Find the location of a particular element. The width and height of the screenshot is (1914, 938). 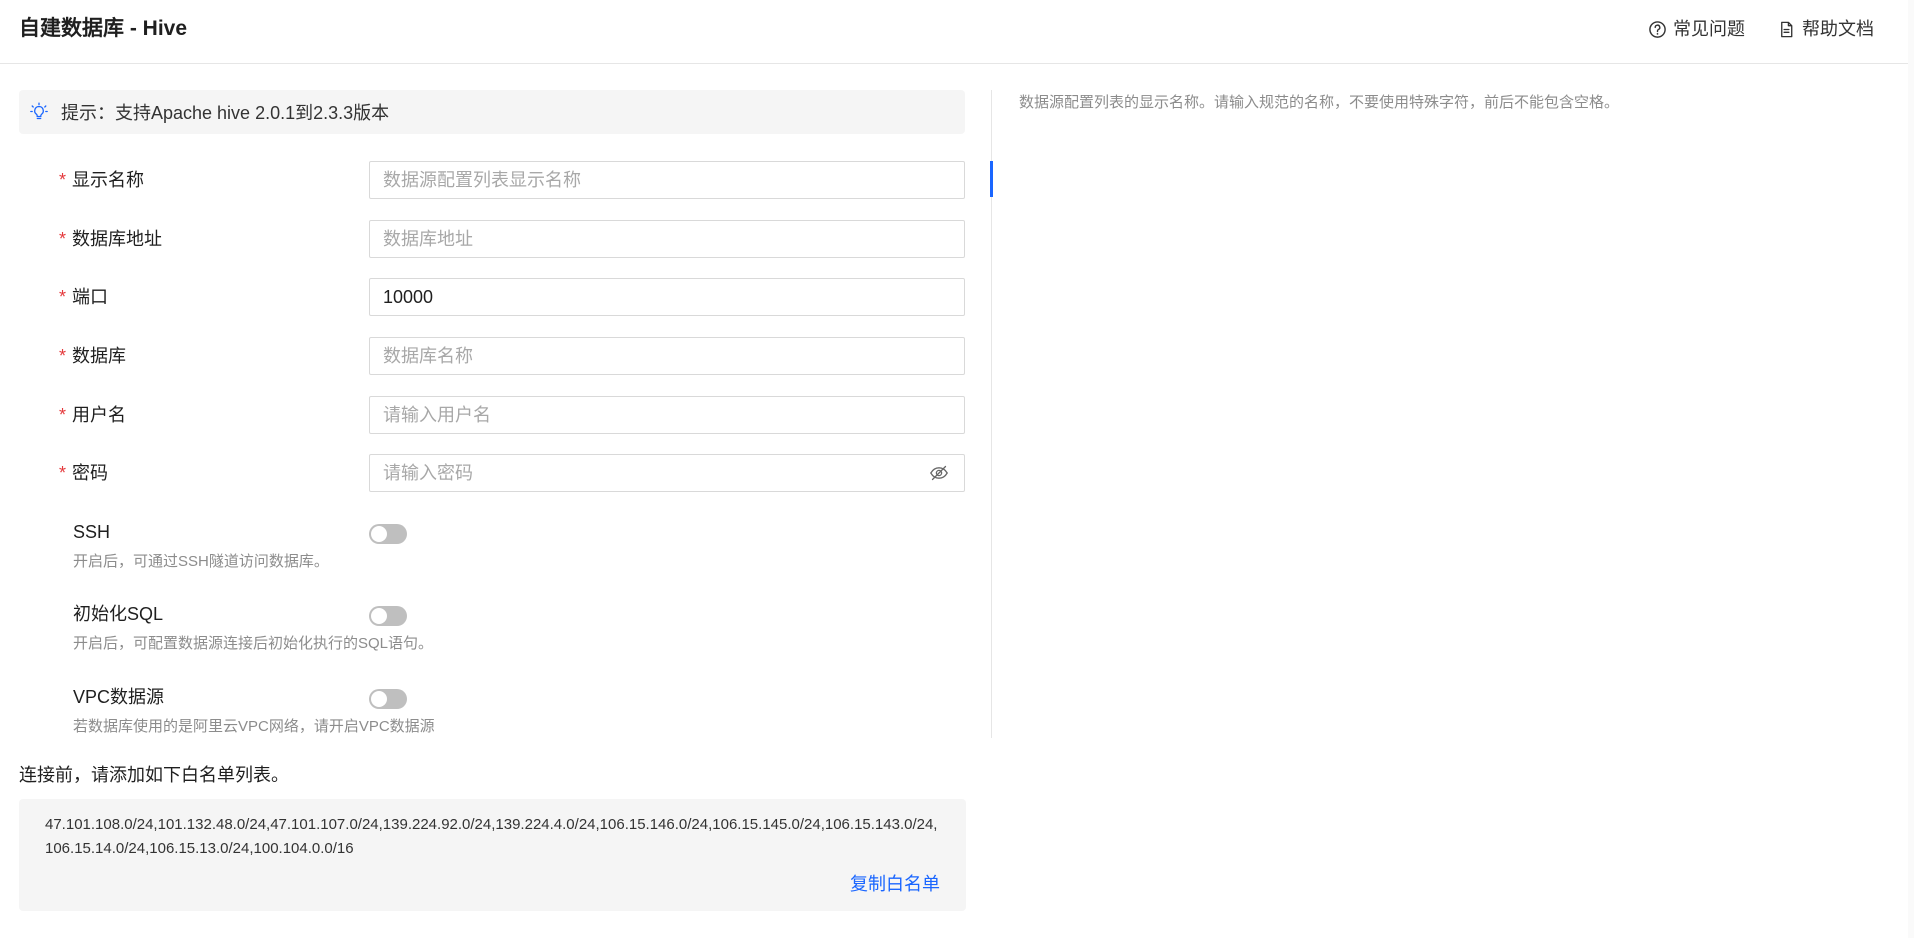

whitelist-label: 连接前，请添加如下白名单列表。 is located at coordinates (154, 775).